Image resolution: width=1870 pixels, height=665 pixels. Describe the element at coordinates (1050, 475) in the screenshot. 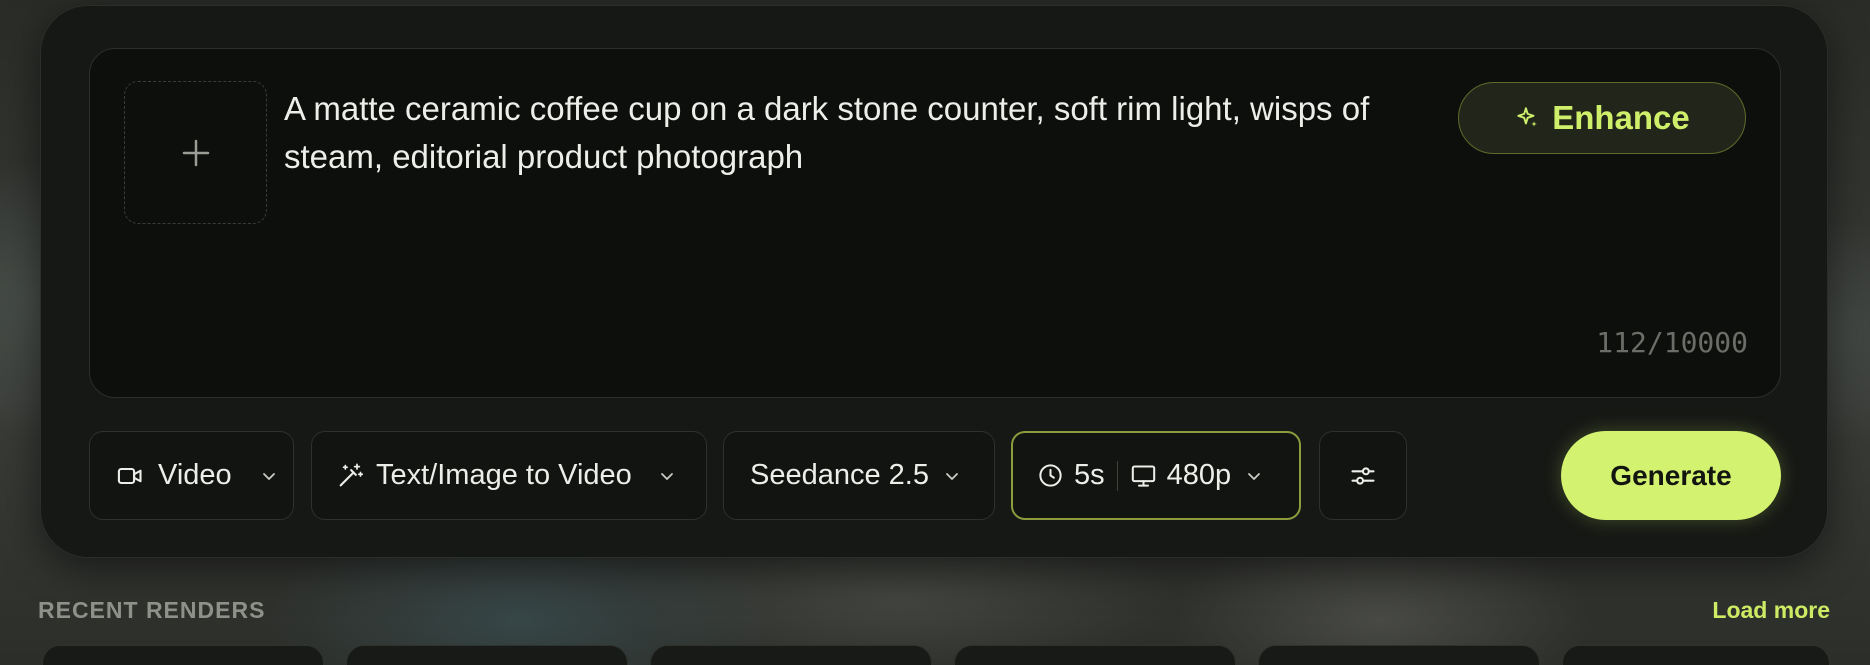

I see `clock-icon` at that location.